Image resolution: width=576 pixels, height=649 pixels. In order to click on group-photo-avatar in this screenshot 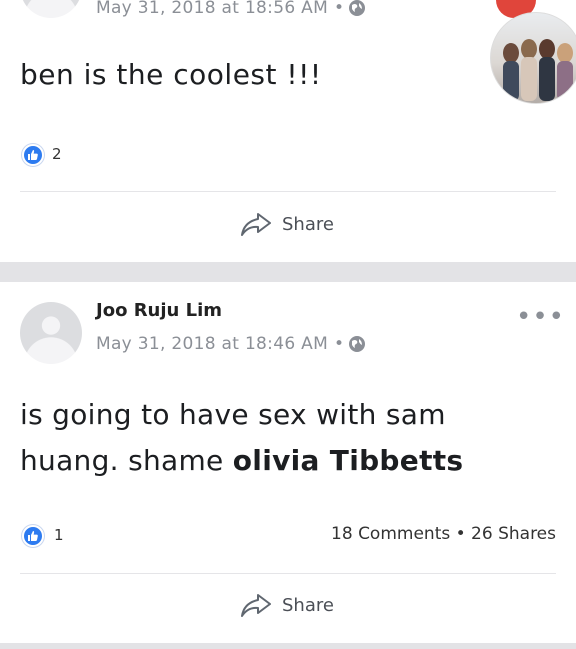, I will do `click(533, 58)`.